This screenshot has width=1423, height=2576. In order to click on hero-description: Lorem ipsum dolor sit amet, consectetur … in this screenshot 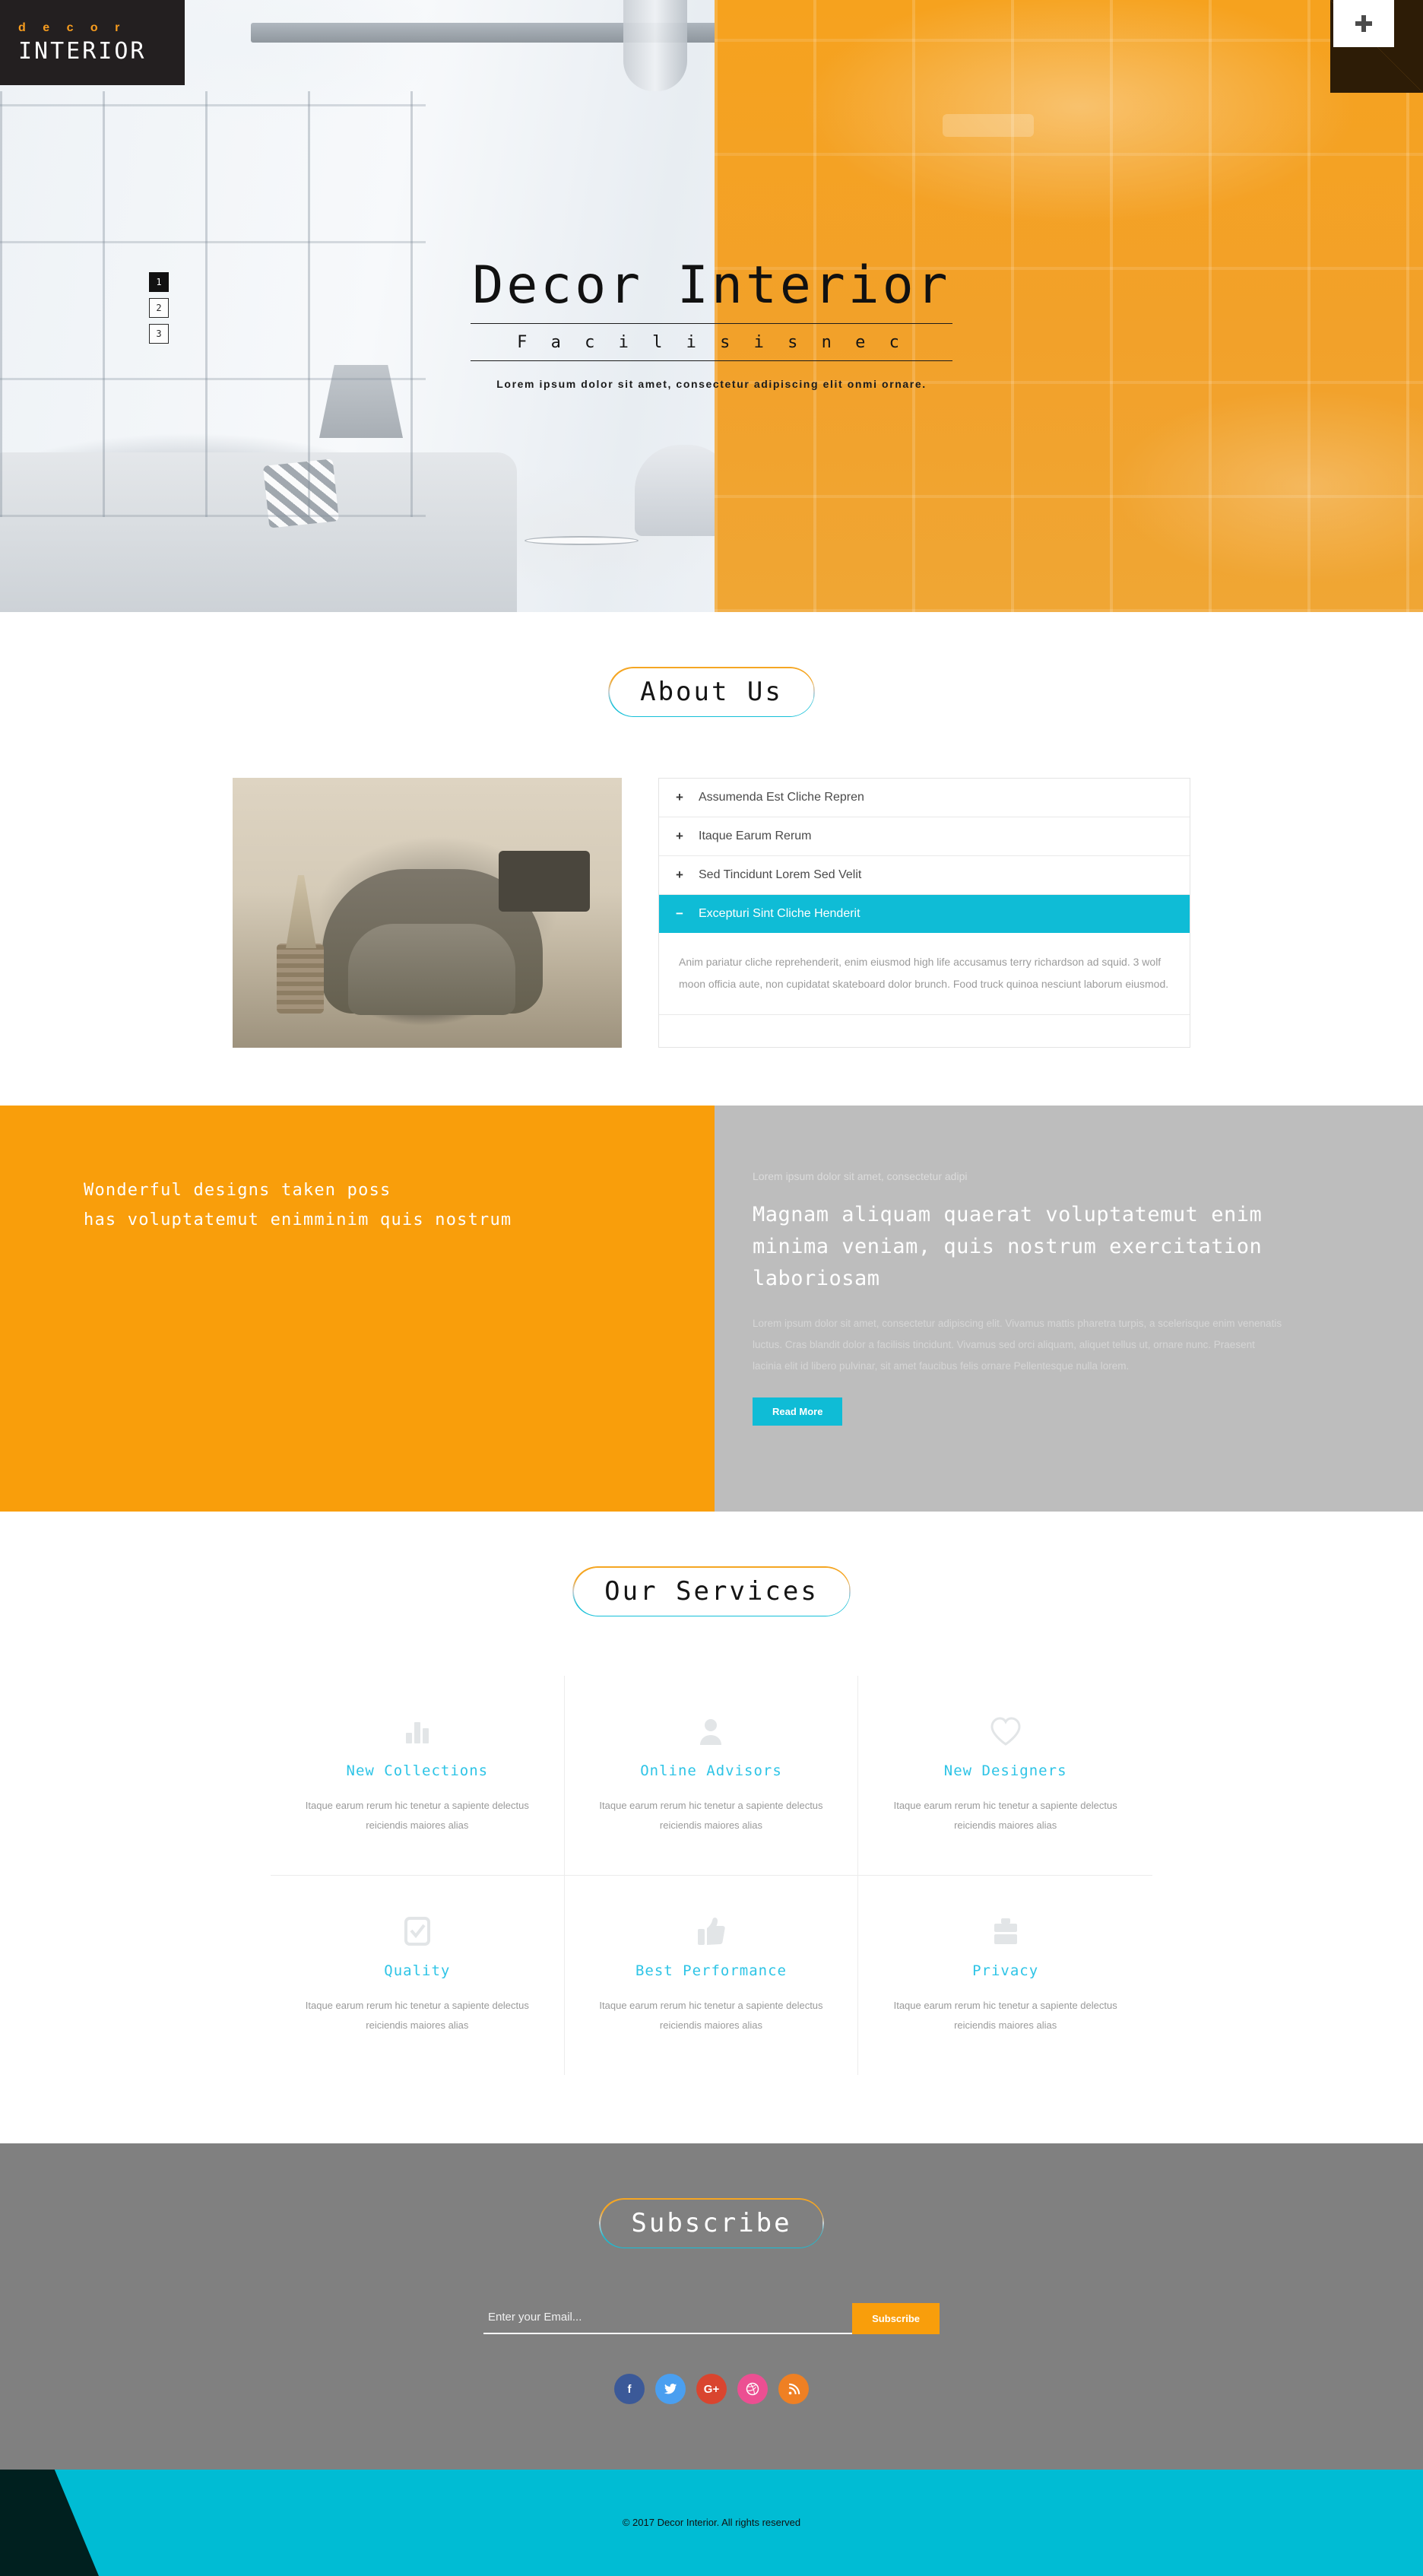, I will do `click(711, 384)`.